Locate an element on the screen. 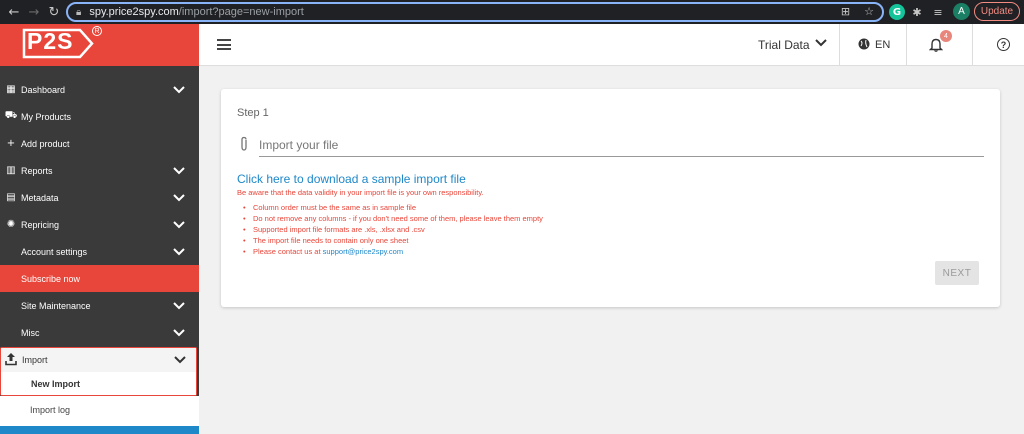 Image resolution: width=1024 pixels, height=434 pixels. sidebar-item-label: Account settings is located at coordinates (54, 251).